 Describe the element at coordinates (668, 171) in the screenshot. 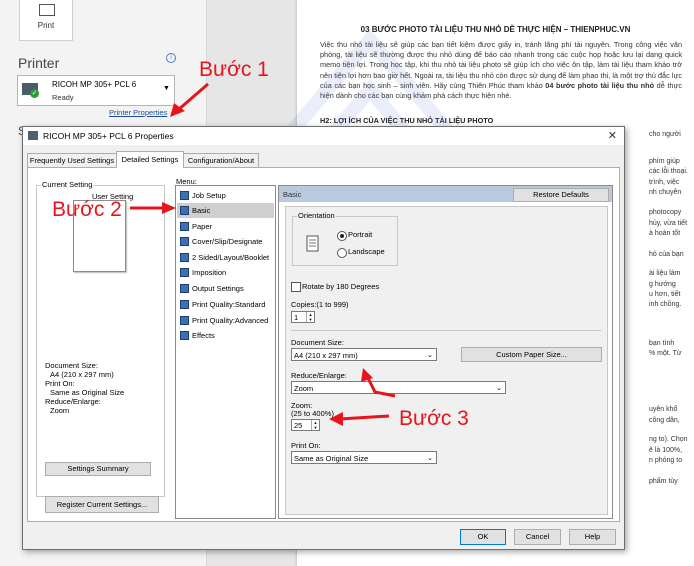

I see `text-fragment: các lỗi thoại.` at that location.